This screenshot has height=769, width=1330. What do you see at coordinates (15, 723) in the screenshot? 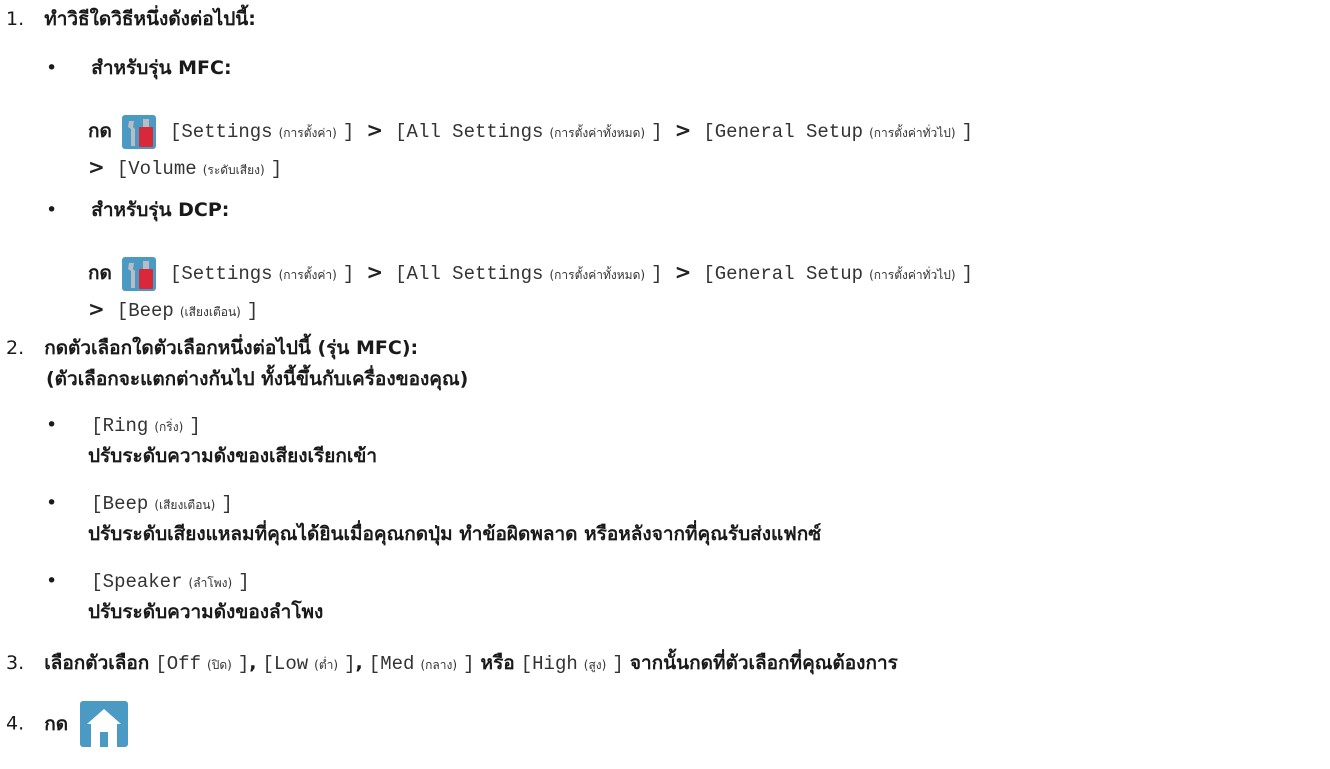
I see `step-number: 4.` at bounding box center [15, 723].